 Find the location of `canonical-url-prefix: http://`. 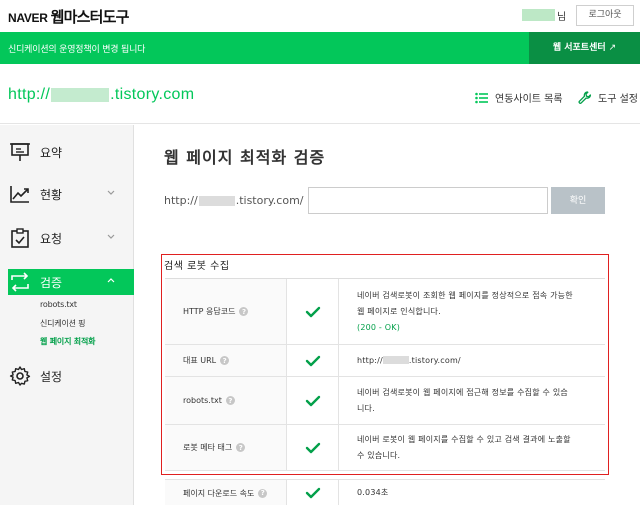

canonical-url-prefix: http:// is located at coordinates (370, 360).